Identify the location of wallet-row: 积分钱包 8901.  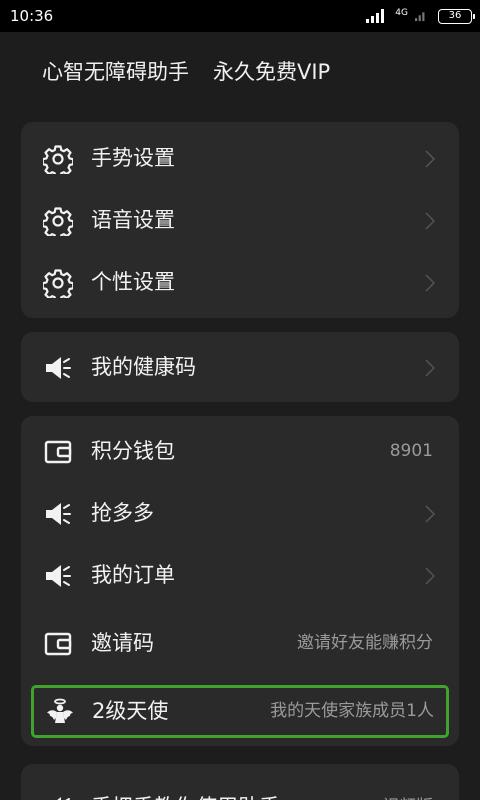
(240, 451).